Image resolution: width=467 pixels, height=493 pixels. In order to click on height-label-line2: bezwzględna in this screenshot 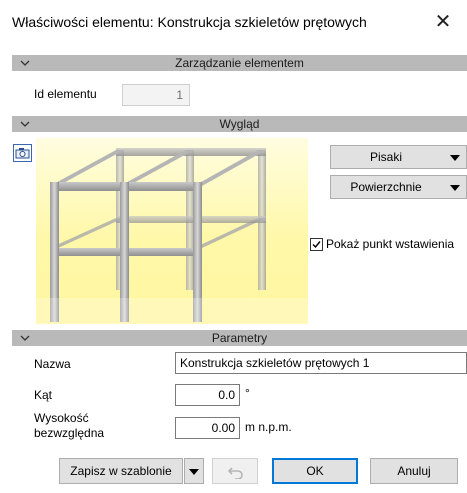, I will do `click(69, 433)`.